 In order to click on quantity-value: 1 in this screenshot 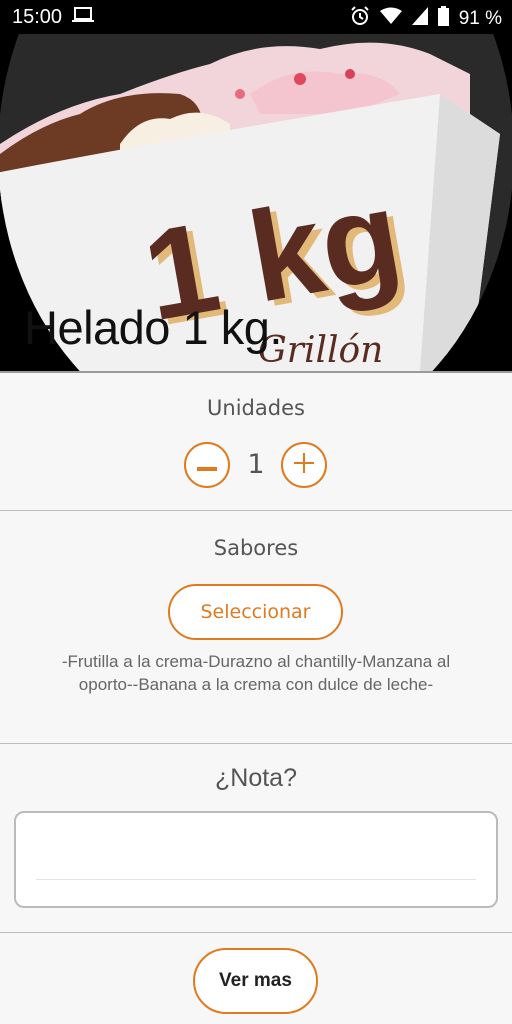, I will do `click(256, 464)`.